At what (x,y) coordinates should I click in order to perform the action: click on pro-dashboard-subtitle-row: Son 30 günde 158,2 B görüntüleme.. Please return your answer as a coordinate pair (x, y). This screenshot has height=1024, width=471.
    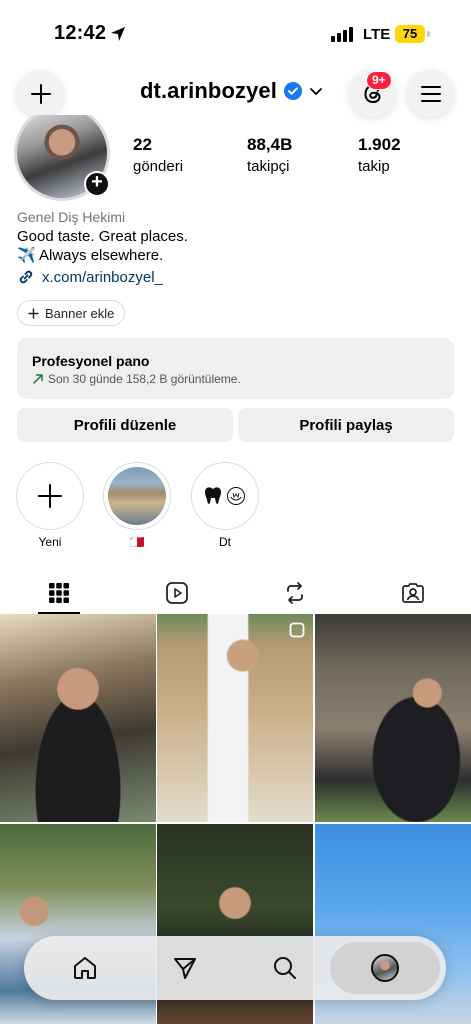
    Looking at the image, I should click on (235, 379).